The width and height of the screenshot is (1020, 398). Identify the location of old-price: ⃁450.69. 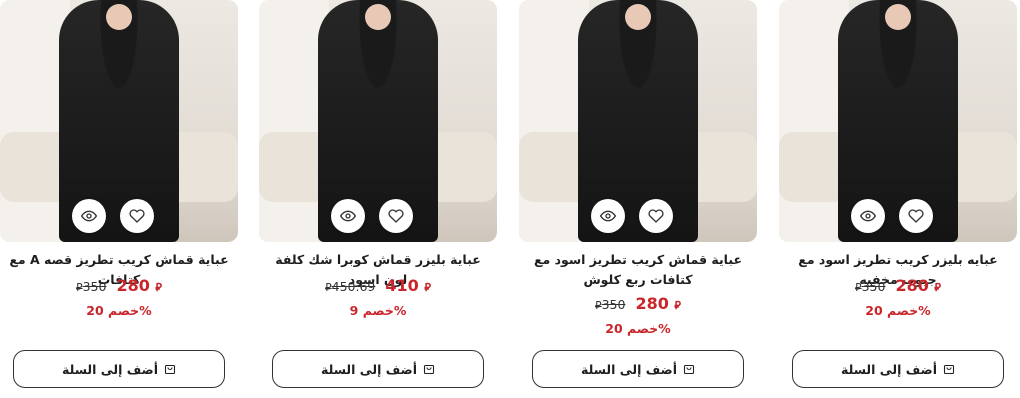
(350, 286).